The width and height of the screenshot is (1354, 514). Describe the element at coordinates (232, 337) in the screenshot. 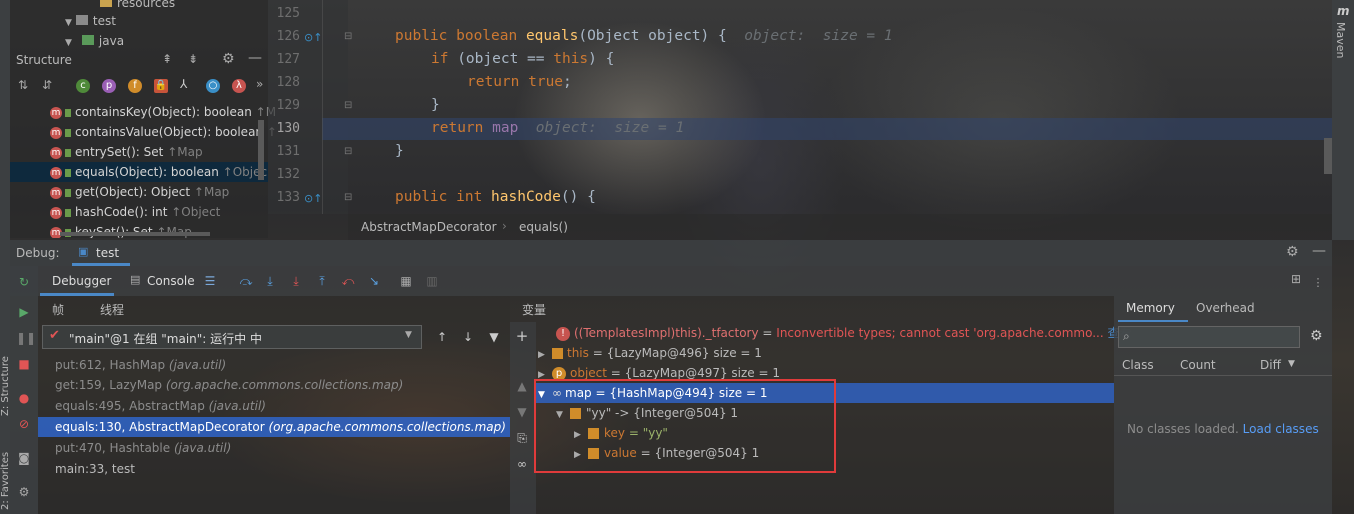

I see `thread-select: ✔ "main"@1 在组 "main": 运行中 中 ▼` at that location.